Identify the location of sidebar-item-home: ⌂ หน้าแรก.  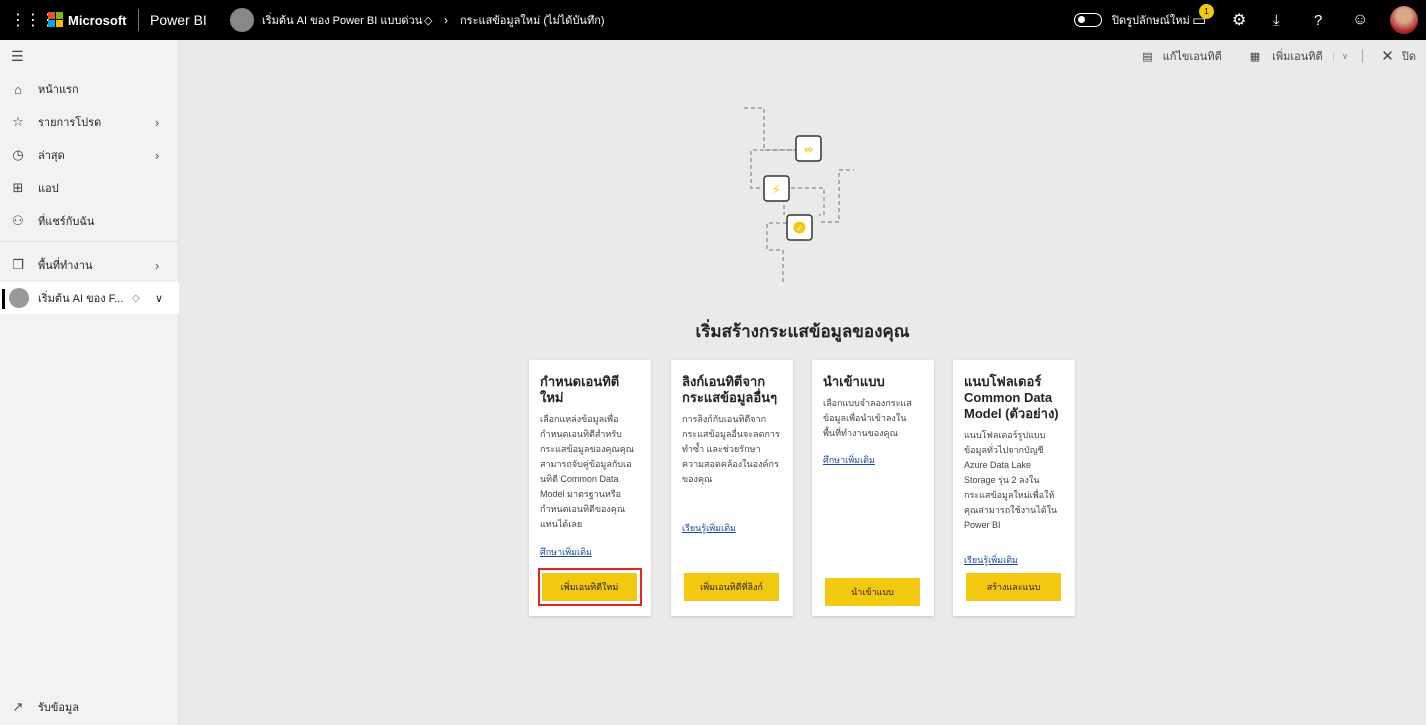
(89, 89).